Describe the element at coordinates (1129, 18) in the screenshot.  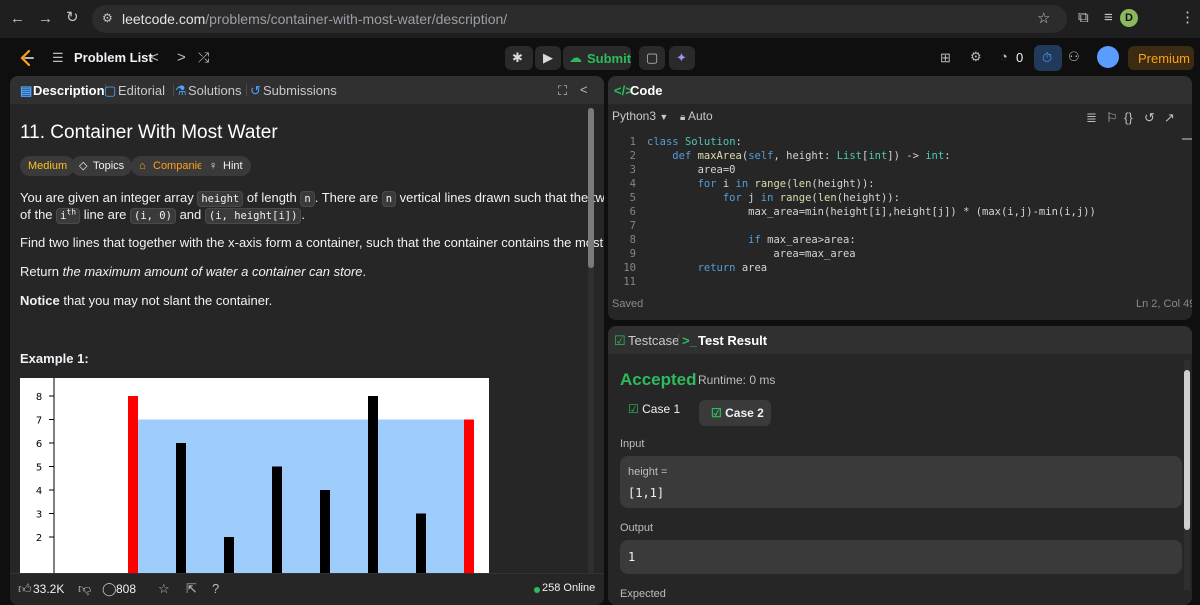
I see `profile-avatar: D` at that location.